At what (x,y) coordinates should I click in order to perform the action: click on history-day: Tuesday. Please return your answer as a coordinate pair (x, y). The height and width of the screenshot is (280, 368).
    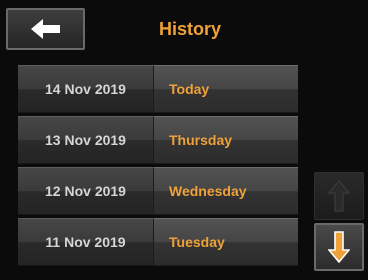
    Looking at the image, I should click on (225, 242).